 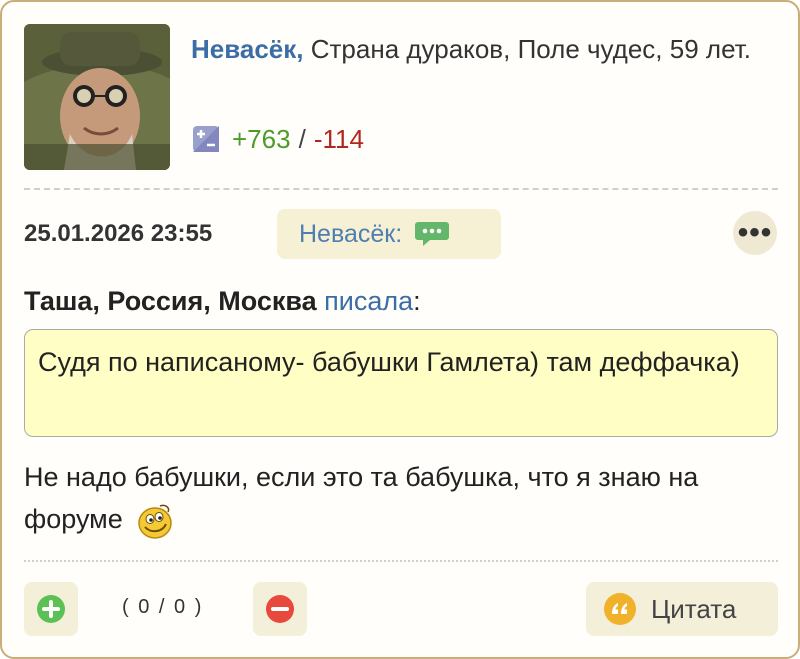 What do you see at coordinates (401, 561) in the screenshot?
I see `footer-divider` at bounding box center [401, 561].